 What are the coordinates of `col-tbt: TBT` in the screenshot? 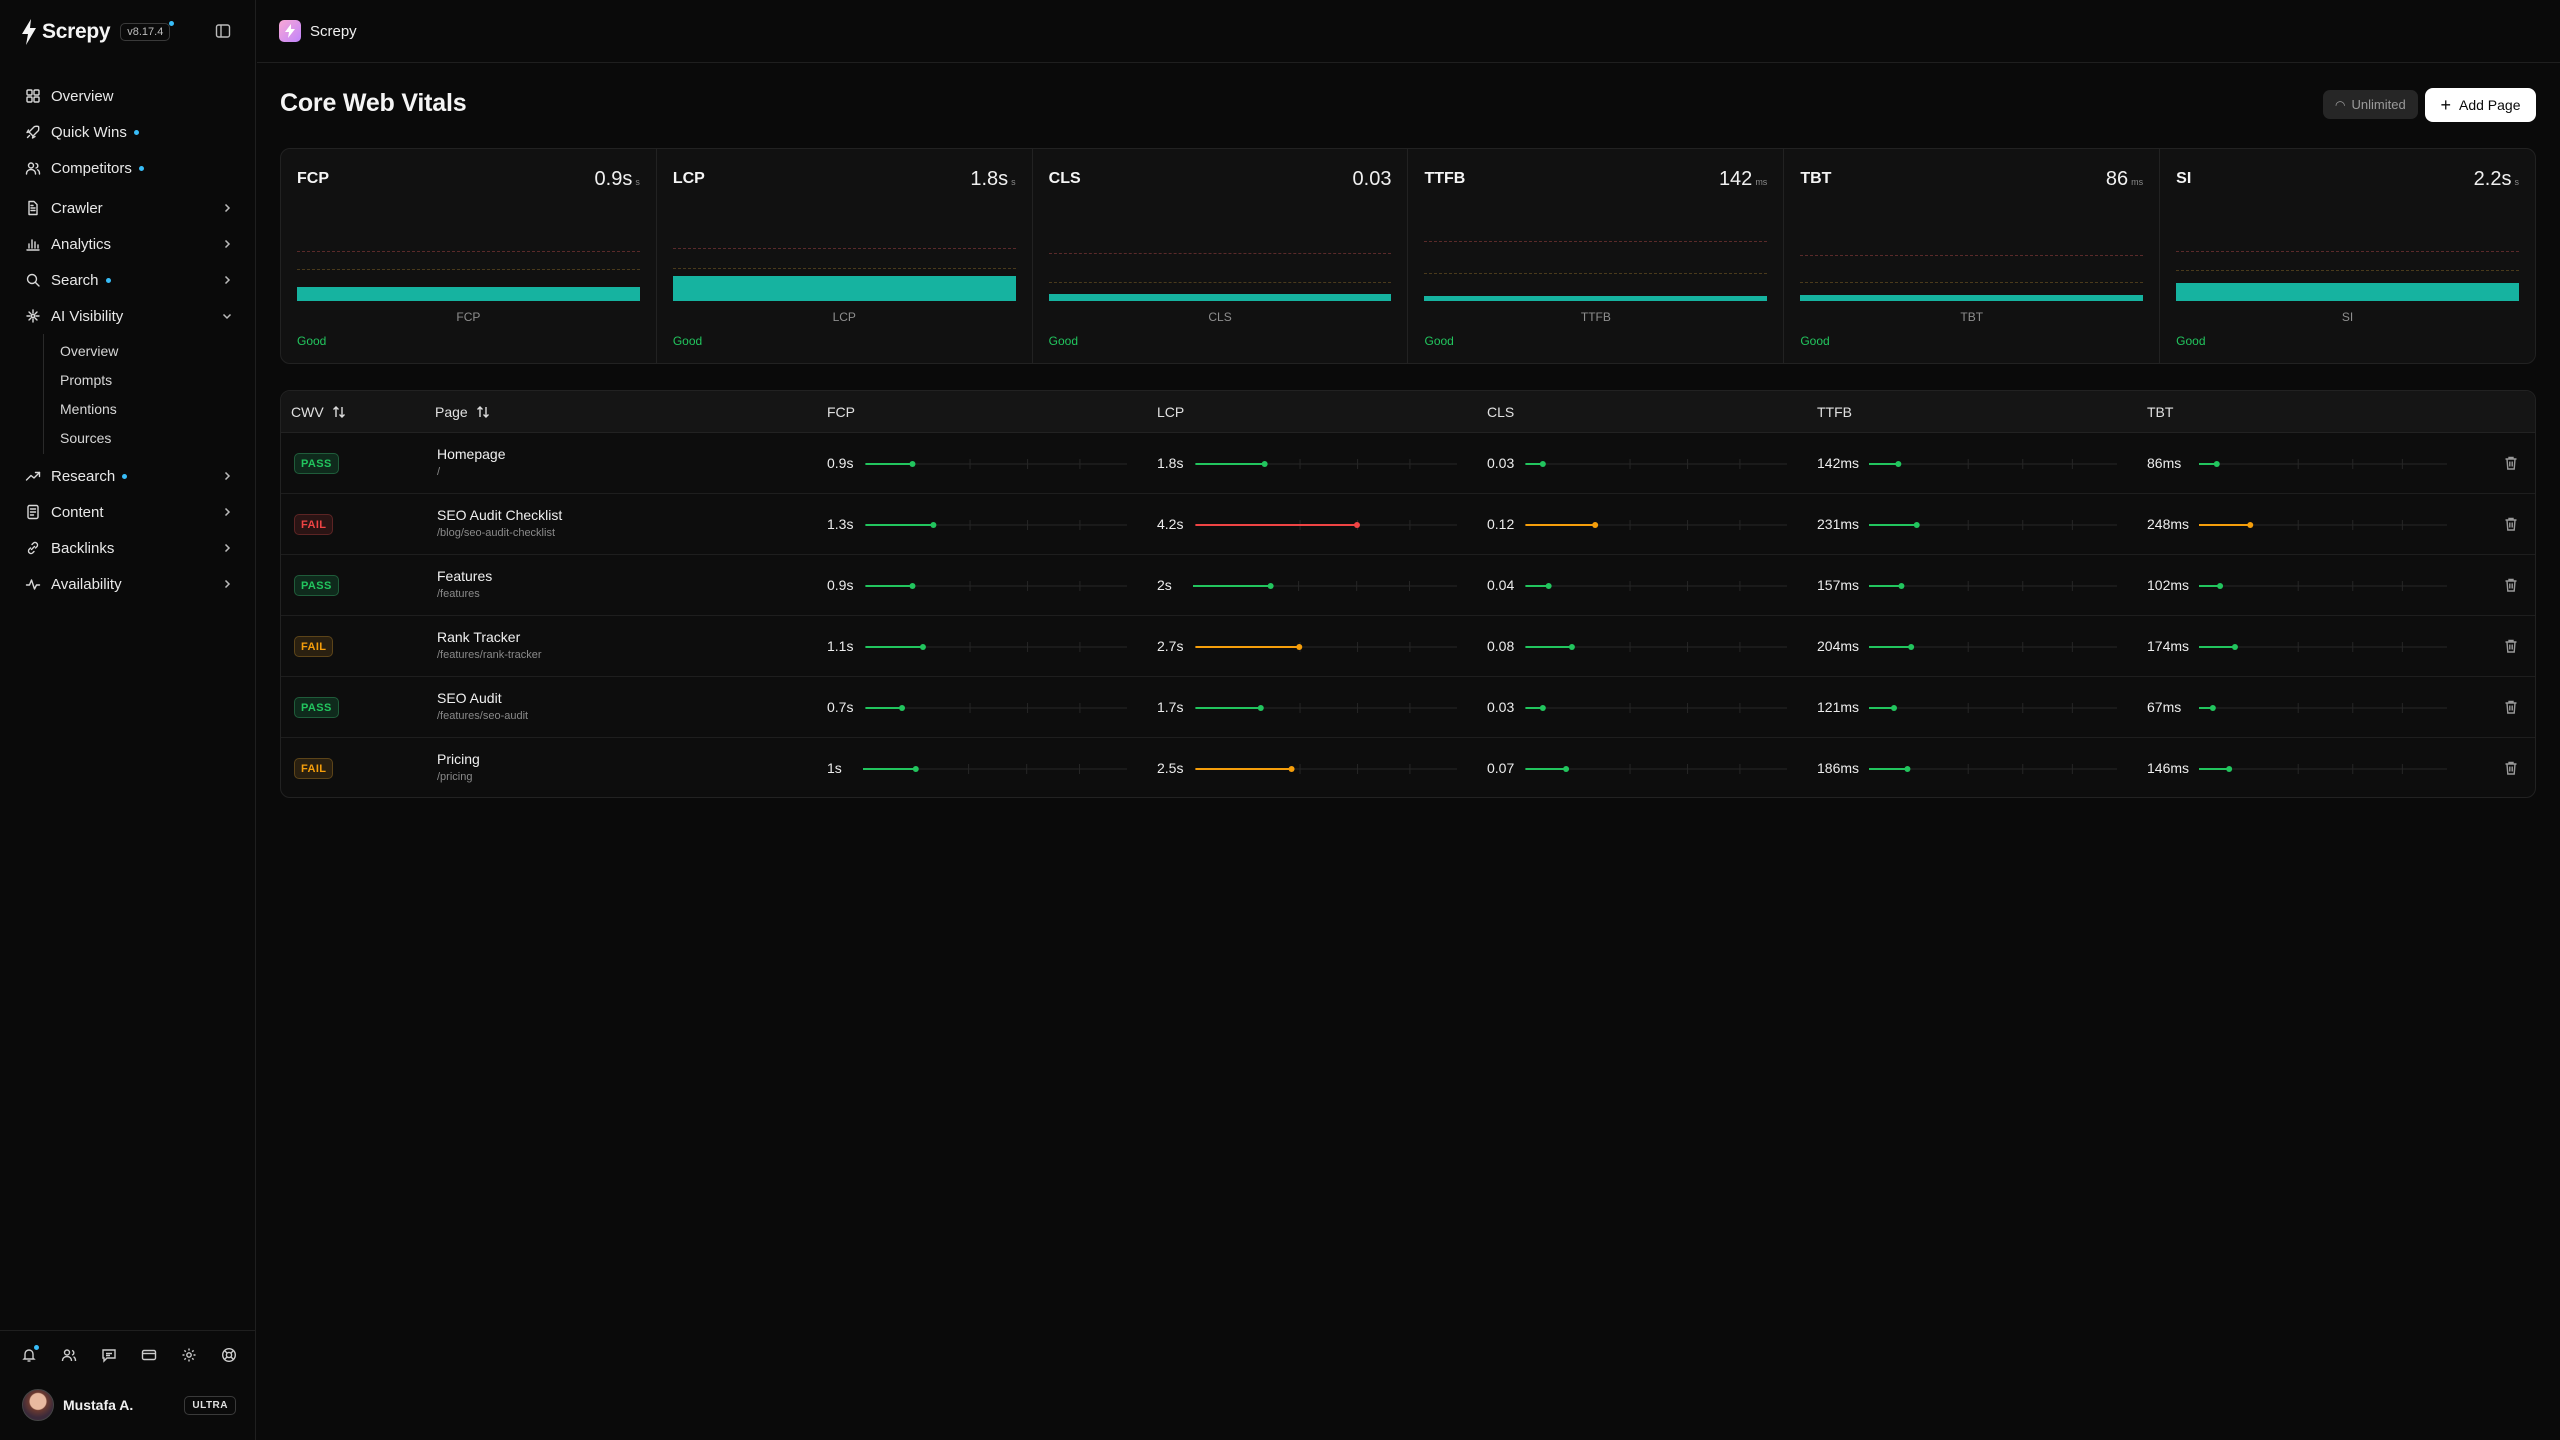 It's located at (2160, 412).